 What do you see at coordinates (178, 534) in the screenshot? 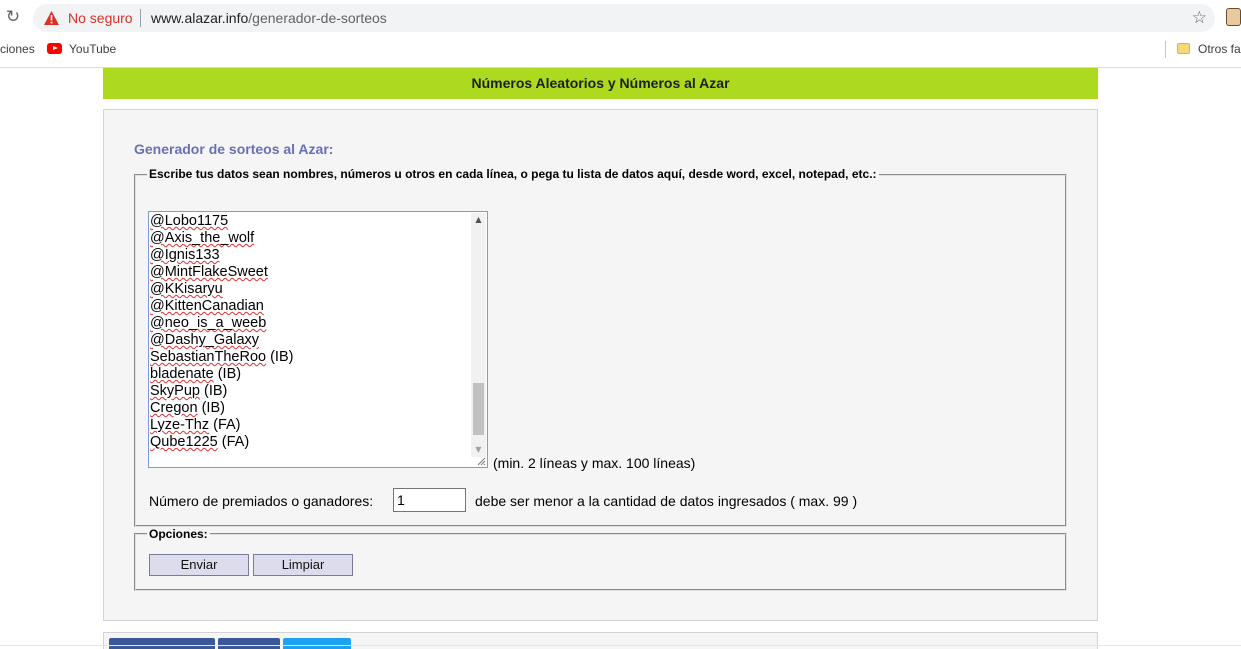
I see `options-legend: Opciones:` at bounding box center [178, 534].